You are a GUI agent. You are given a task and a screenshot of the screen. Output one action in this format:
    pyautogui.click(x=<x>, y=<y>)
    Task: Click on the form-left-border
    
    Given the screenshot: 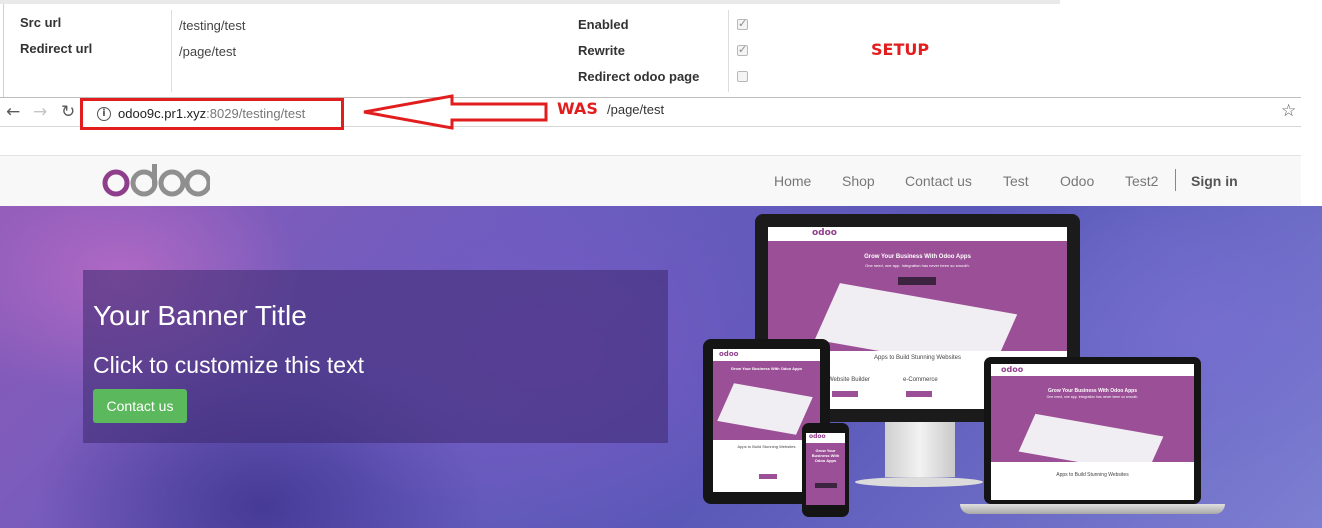 What is the action you would take?
    pyautogui.click(x=3, y=50)
    